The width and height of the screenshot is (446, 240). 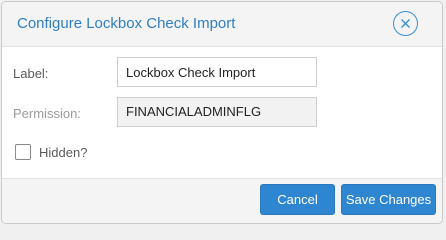 What do you see at coordinates (47, 113) in the screenshot?
I see `permission-field-label: Permission:` at bounding box center [47, 113].